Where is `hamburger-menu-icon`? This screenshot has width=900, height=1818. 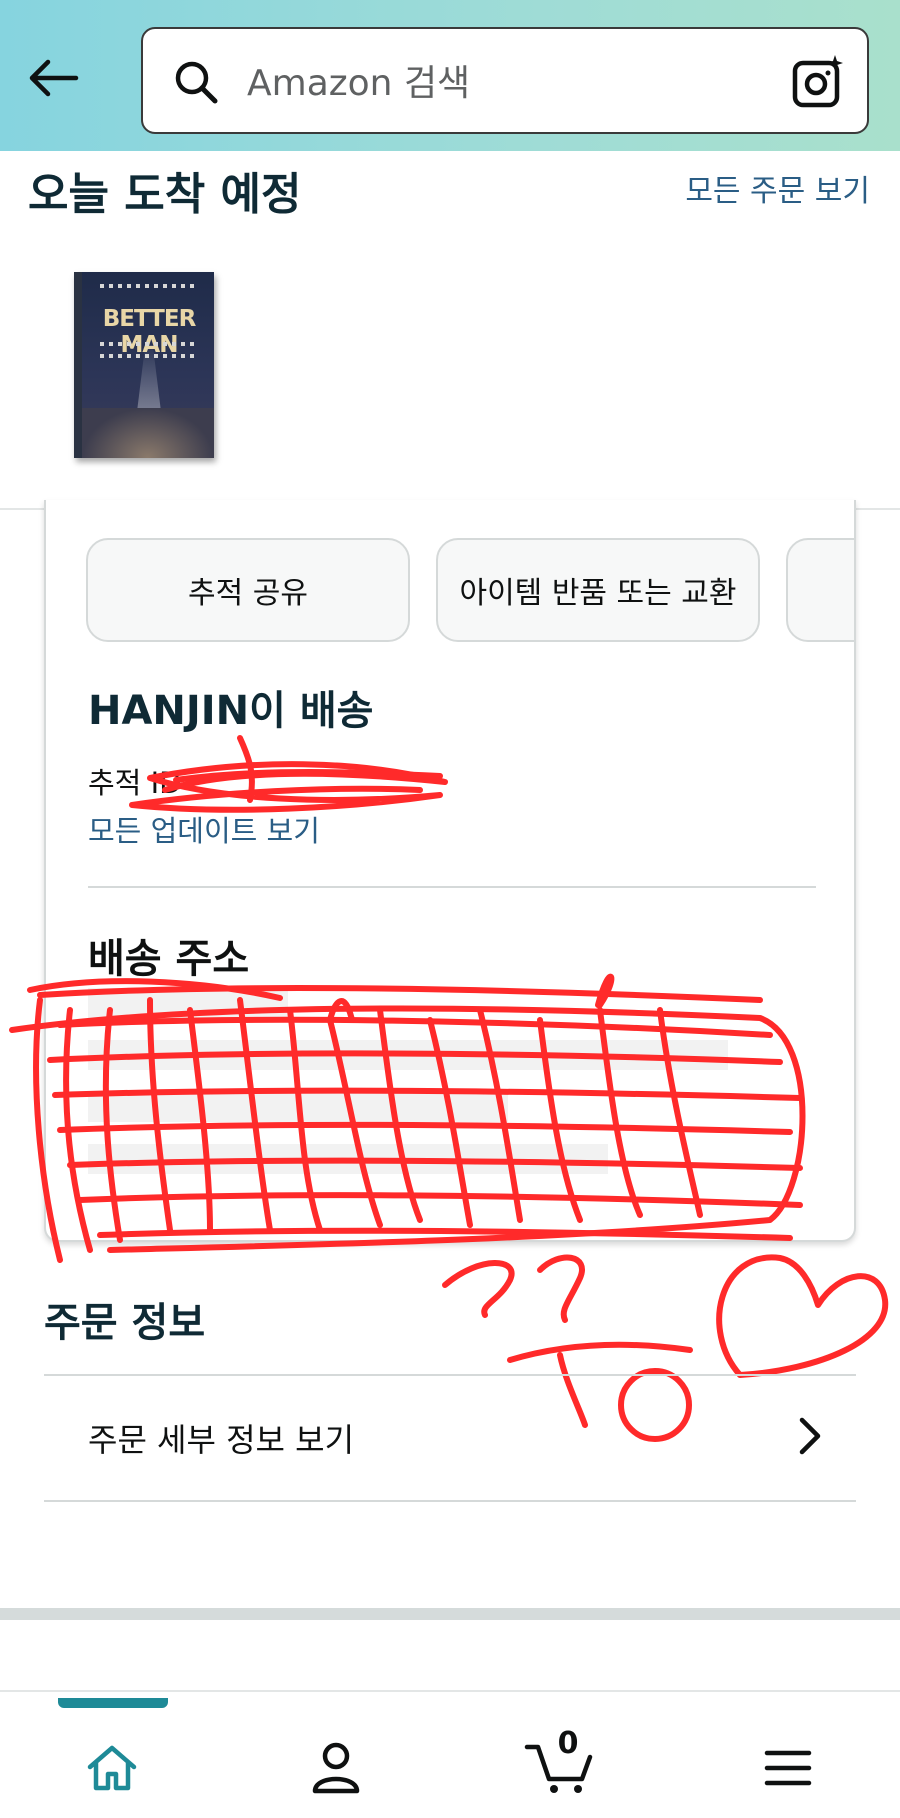
hamburger-menu-icon is located at coordinates (788, 1768).